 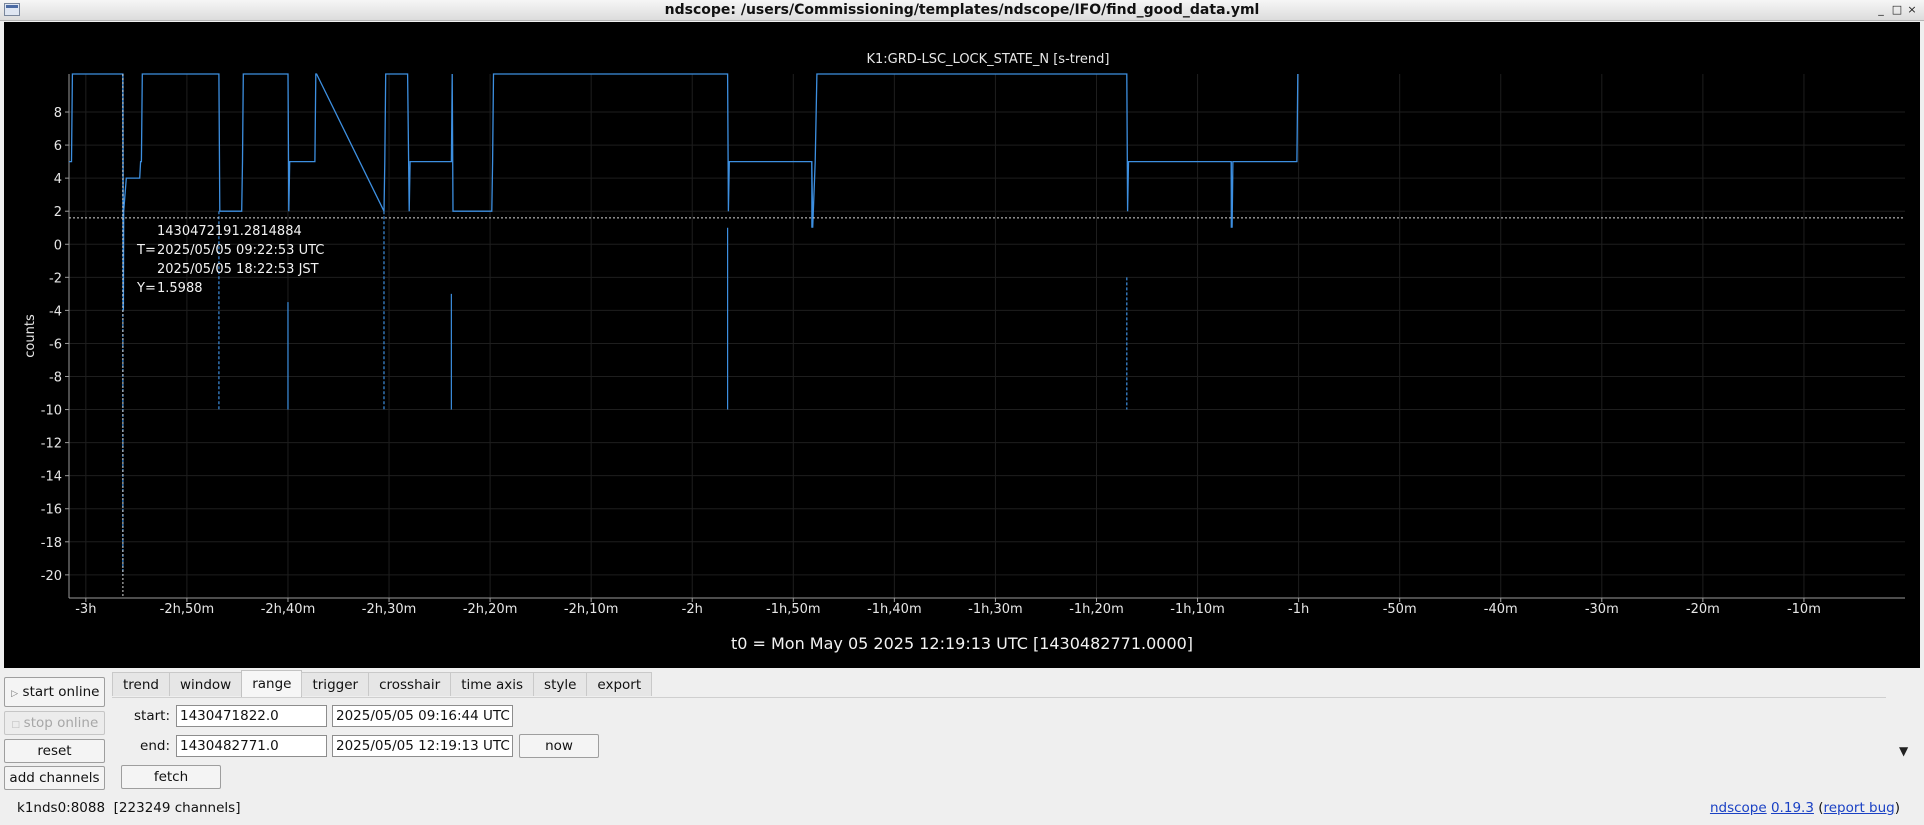 What do you see at coordinates (410, 684) in the screenshot?
I see `tab-crosshair: crosshair` at bounding box center [410, 684].